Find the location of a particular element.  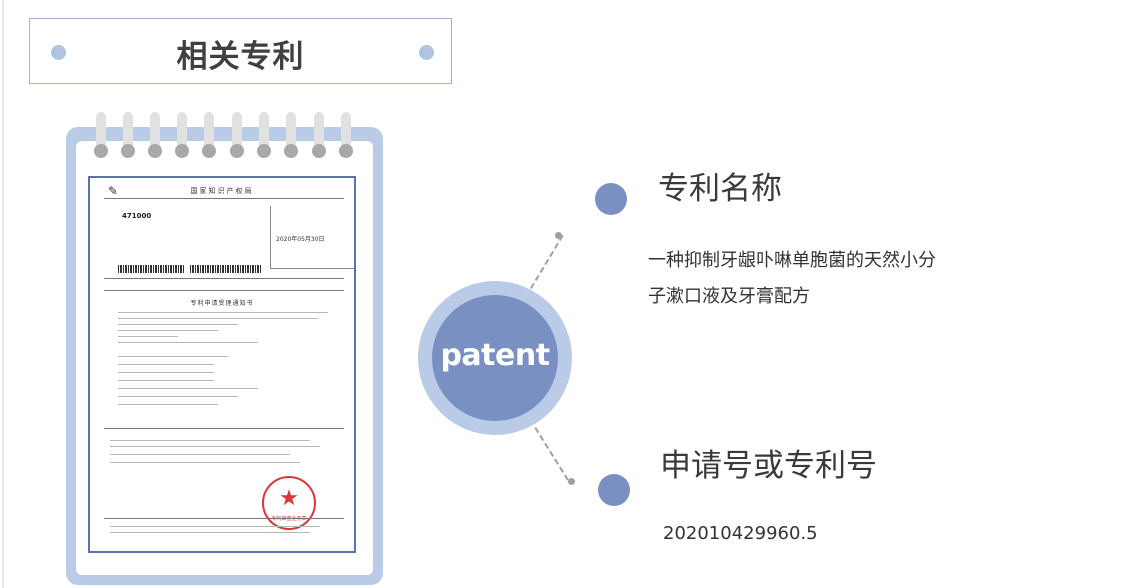

bullet-dot-patent-number is located at coordinates (614, 490).